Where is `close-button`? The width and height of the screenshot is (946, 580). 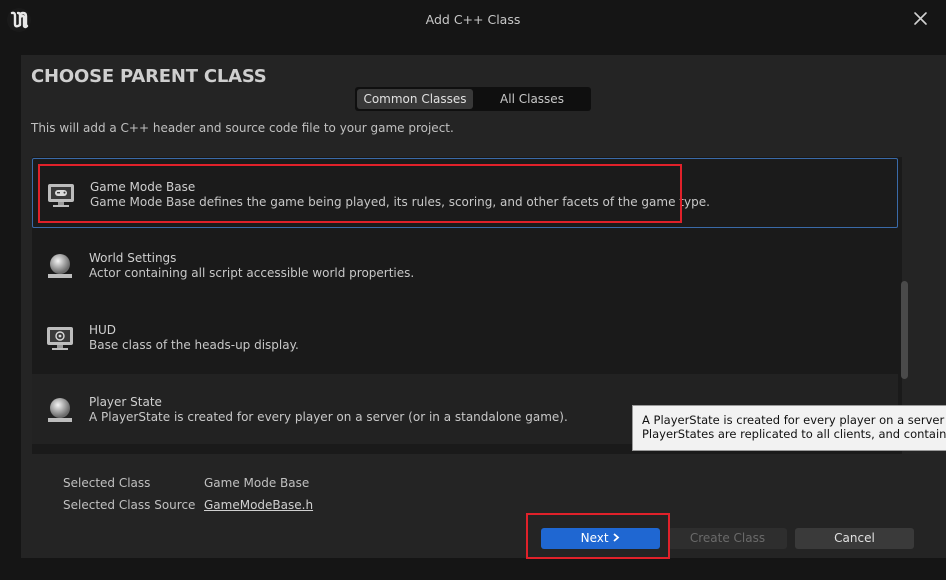
close-button is located at coordinates (921, 19).